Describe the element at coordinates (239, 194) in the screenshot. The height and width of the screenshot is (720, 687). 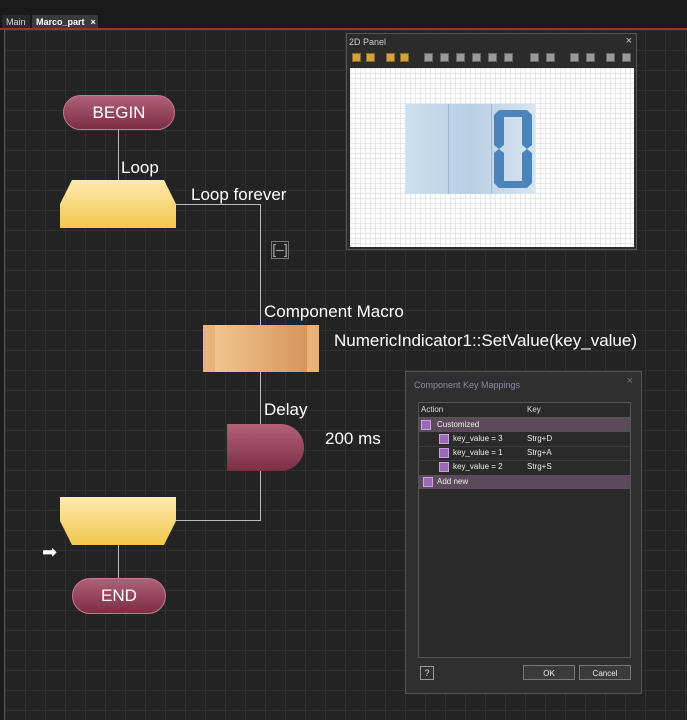
I see `loop-condition: Loop forever` at that location.